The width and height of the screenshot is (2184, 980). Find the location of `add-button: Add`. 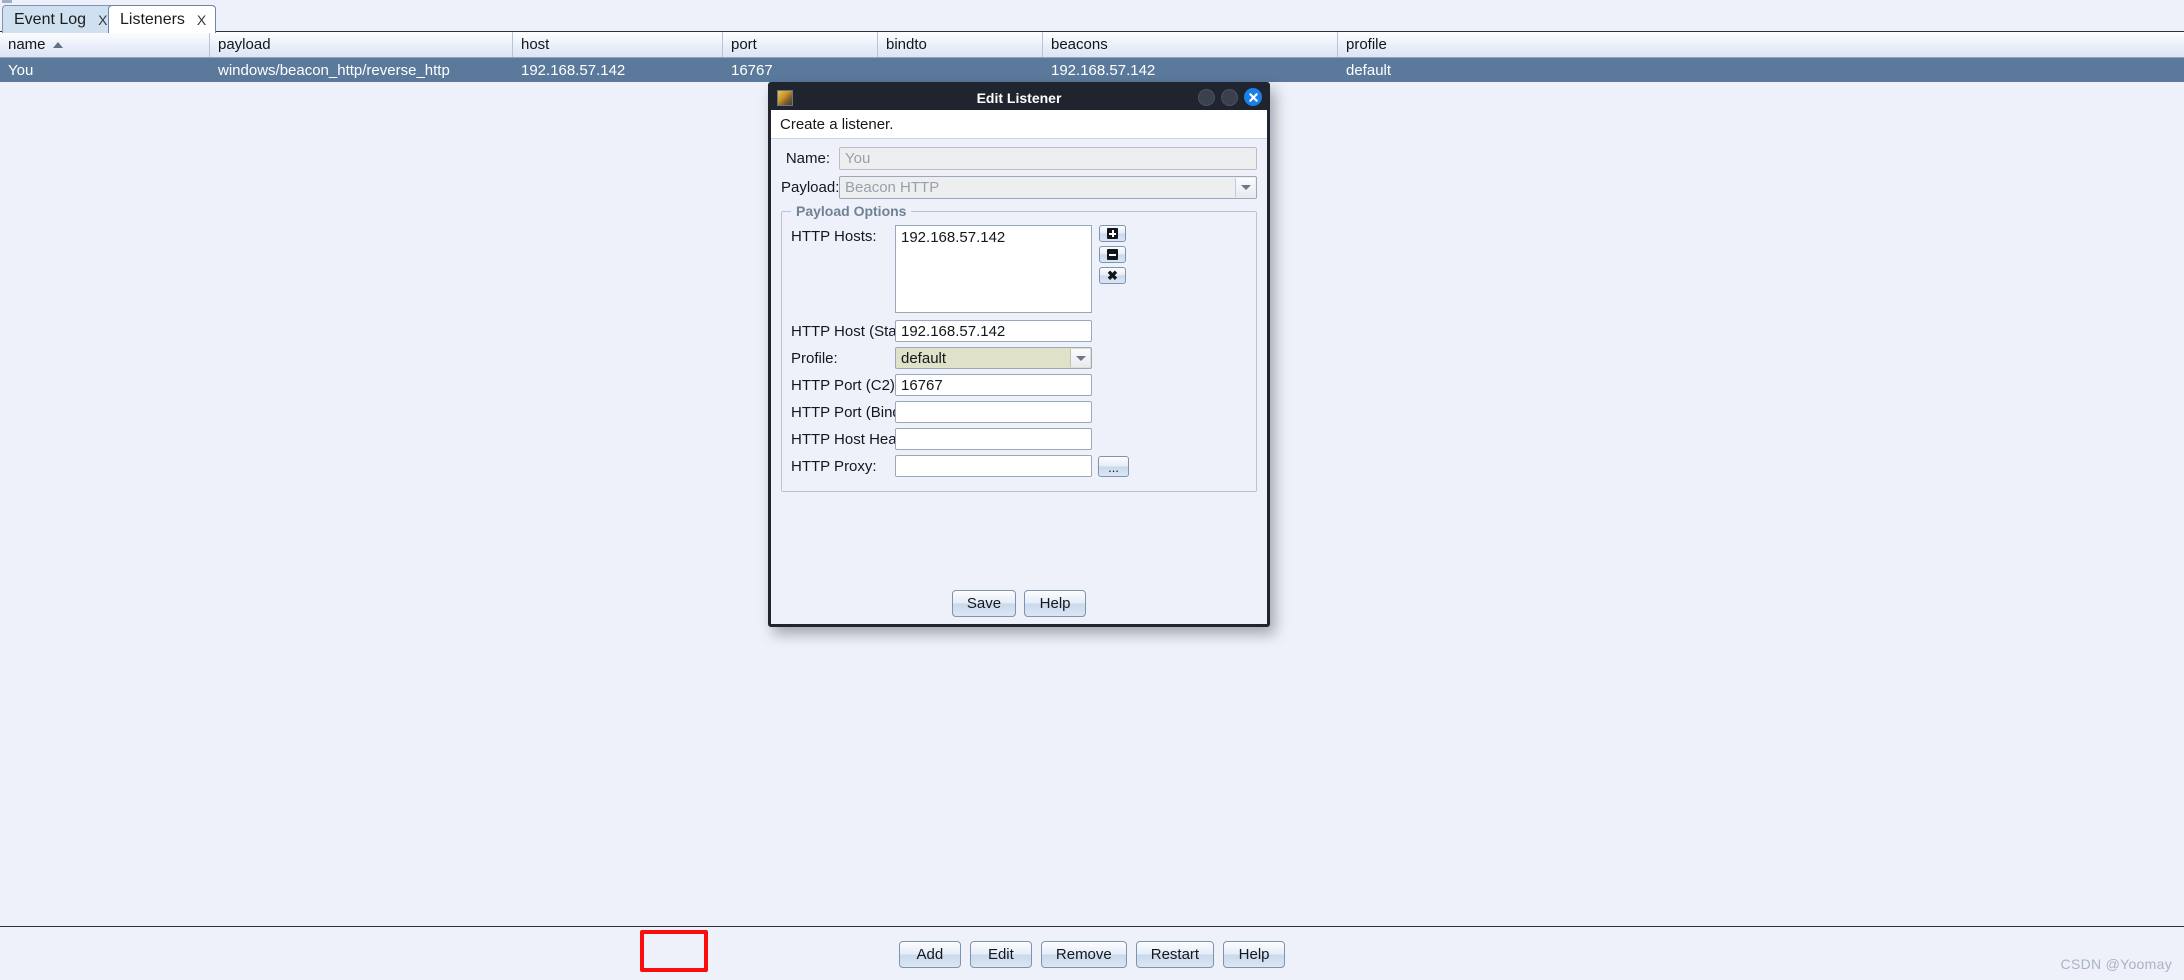

add-button: Add is located at coordinates (929, 954).